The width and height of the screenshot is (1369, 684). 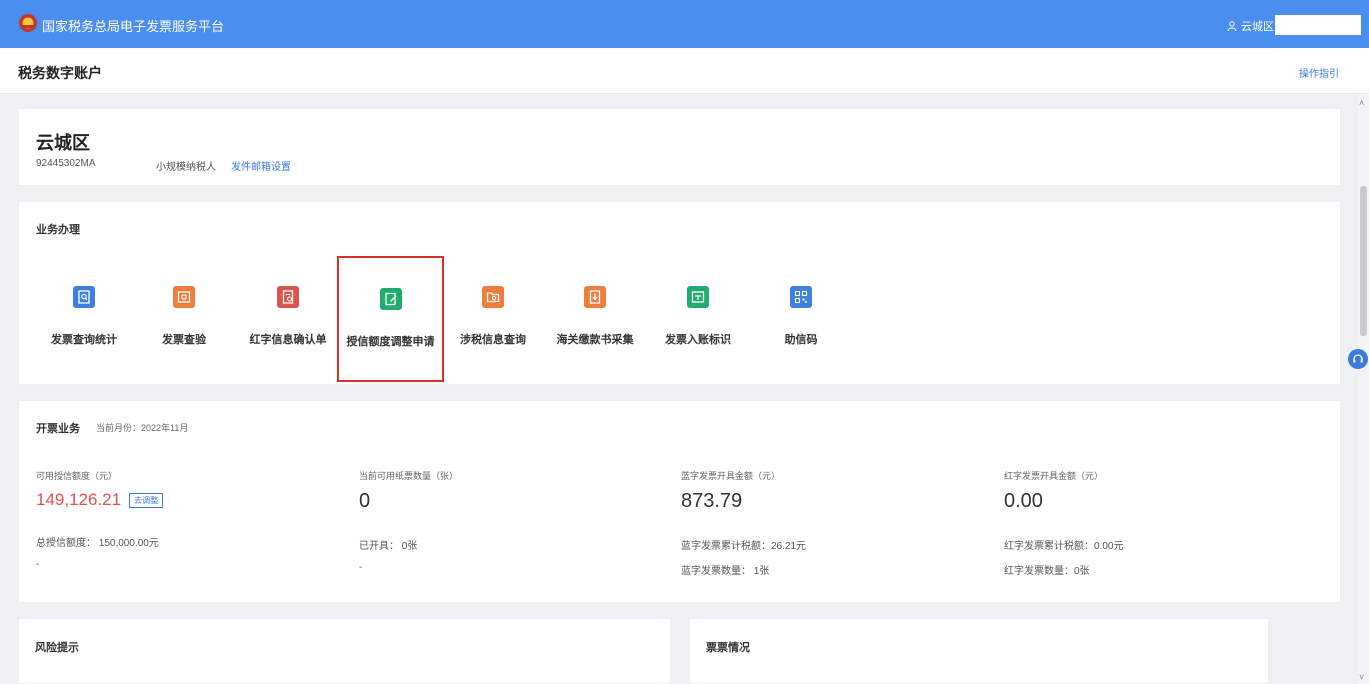 I want to click on scroll-down-icon: ˅, so click(x=1361, y=677).